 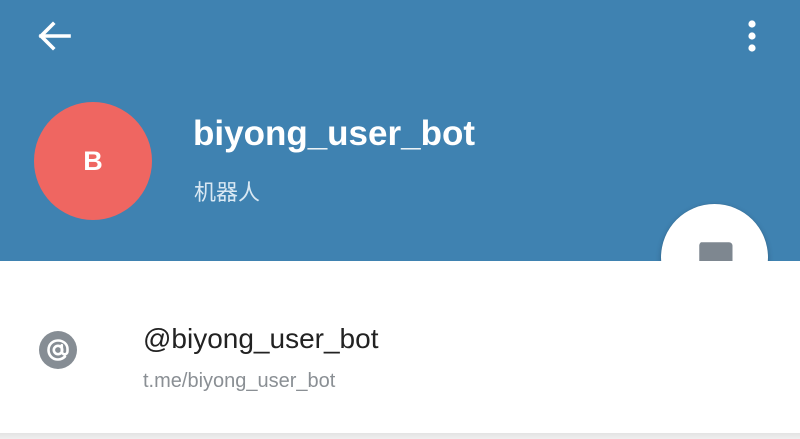 I want to click on more-vertical-icon, so click(x=752, y=36).